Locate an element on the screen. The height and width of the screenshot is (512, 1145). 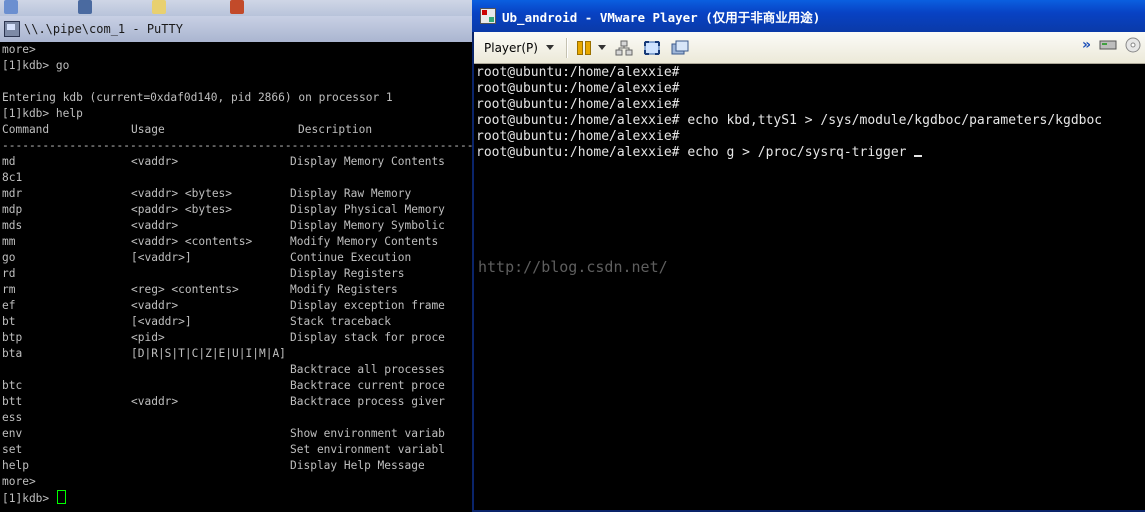
unity-icon is located at coordinates (680, 47).